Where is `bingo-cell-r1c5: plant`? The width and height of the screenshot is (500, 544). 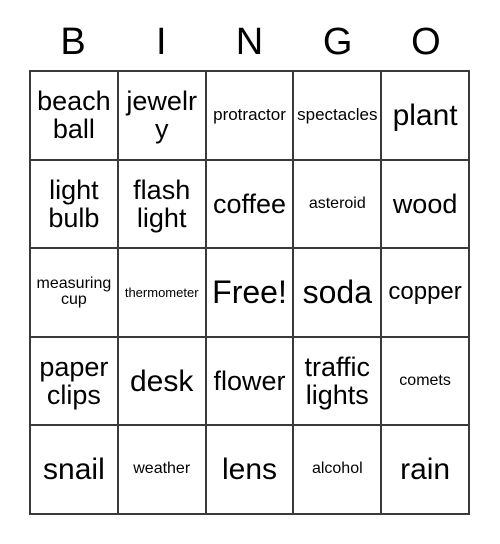 bingo-cell-r1c5: plant is located at coordinates (426, 116).